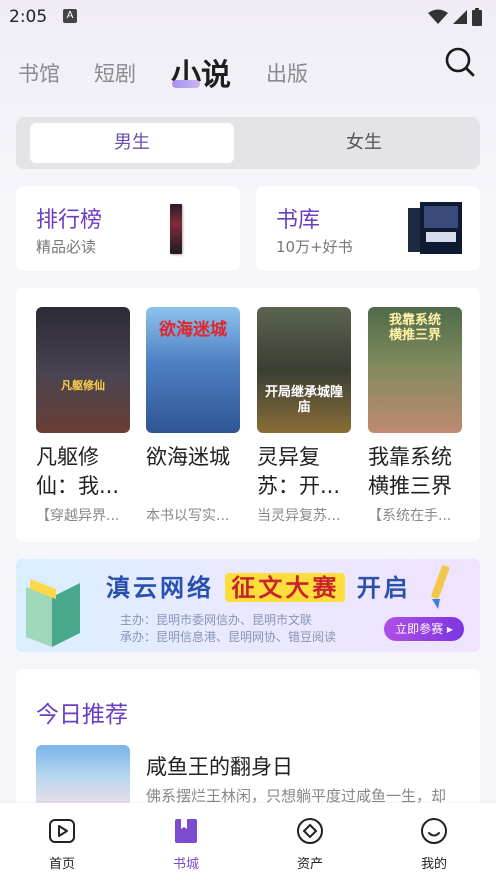 The image size is (496, 883). Describe the element at coordinates (415, 370) in the screenshot. I see `book-cover: 我靠系统横推三界` at that location.